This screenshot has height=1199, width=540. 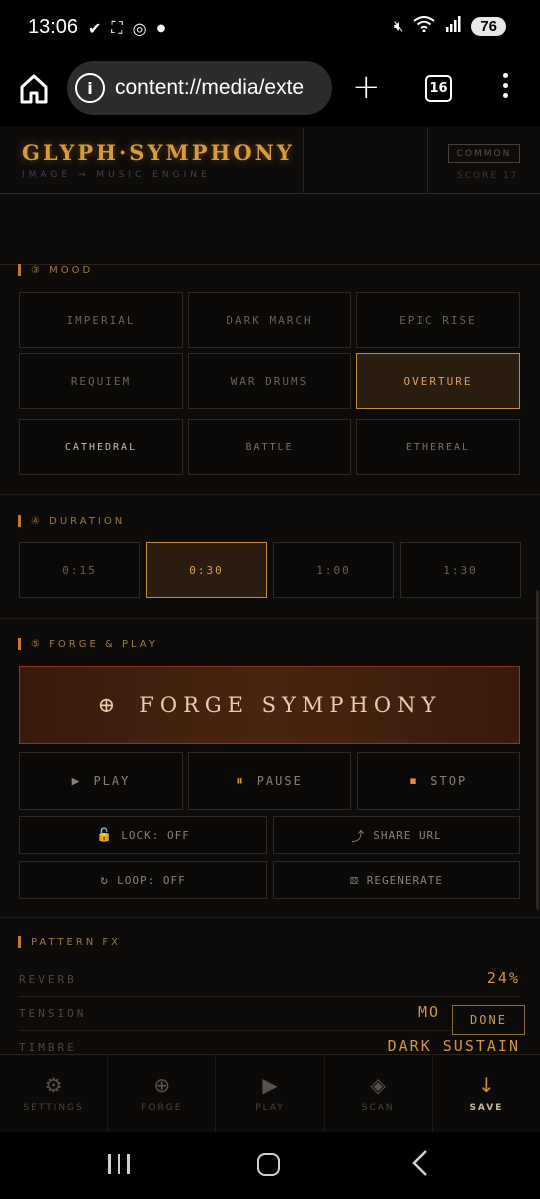 What do you see at coordinates (358, 837) in the screenshot?
I see `share-icon: ⤴` at bounding box center [358, 837].